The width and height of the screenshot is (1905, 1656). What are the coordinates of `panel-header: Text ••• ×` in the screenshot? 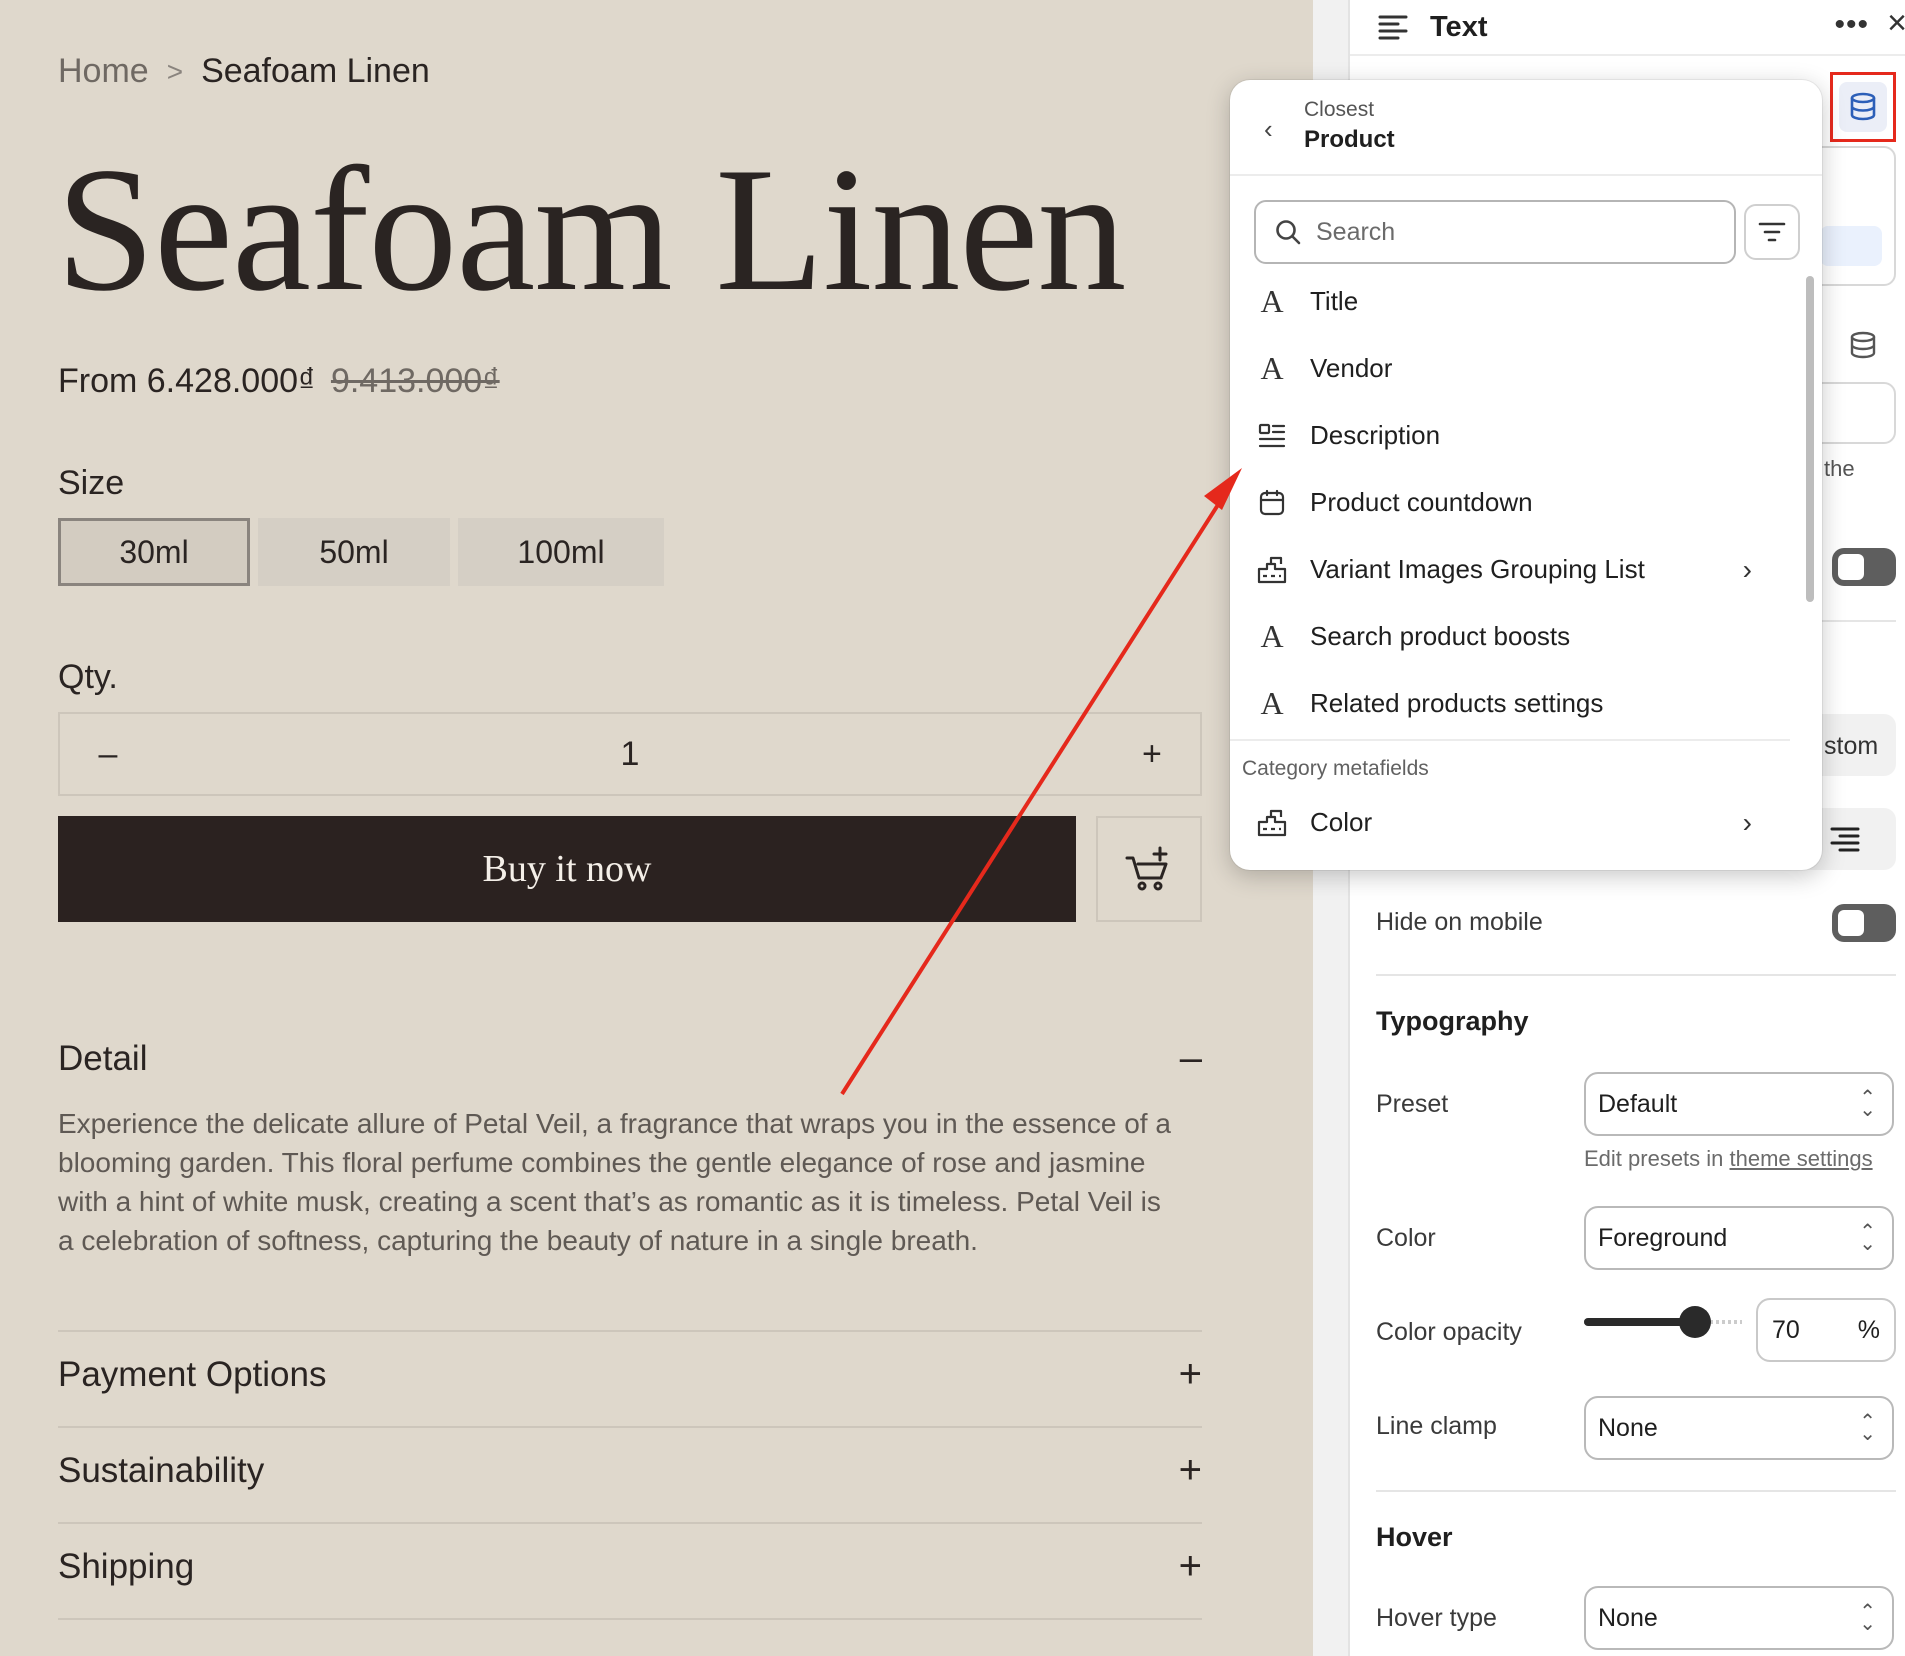 It's located at (1627, 28).